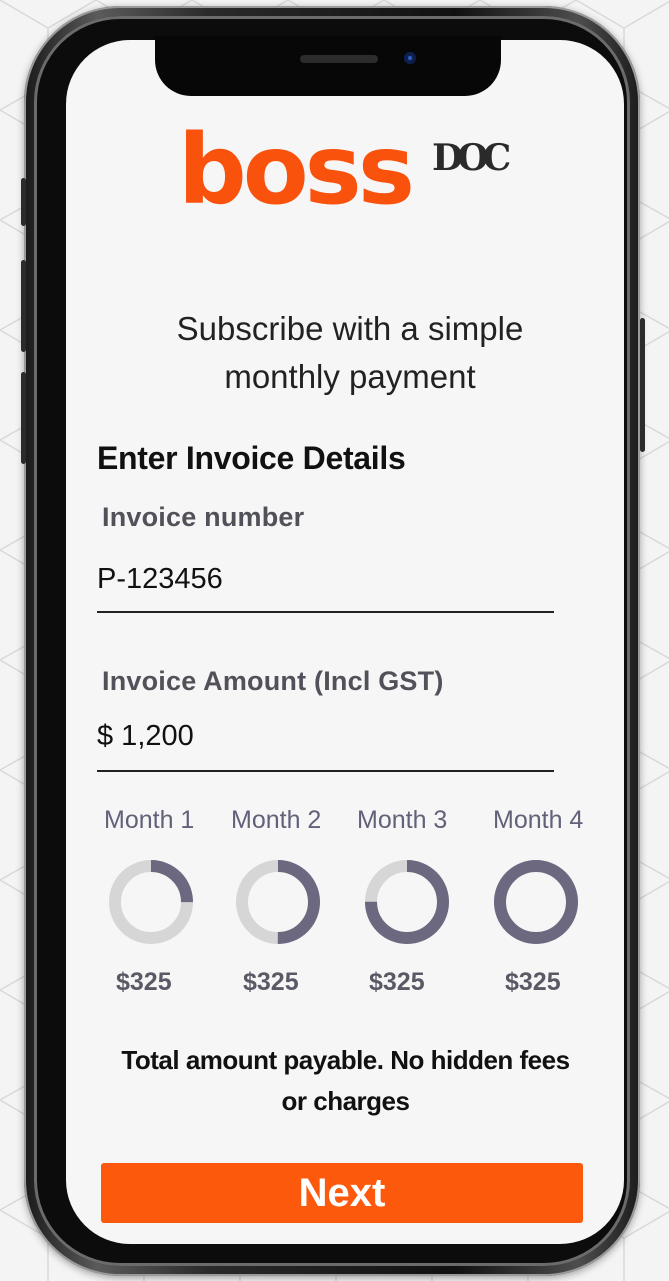 This screenshot has width=669, height=1281. What do you see at coordinates (151, 902) in the screenshot?
I see `month-1-progress-ring` at bounding box center [151, 902].